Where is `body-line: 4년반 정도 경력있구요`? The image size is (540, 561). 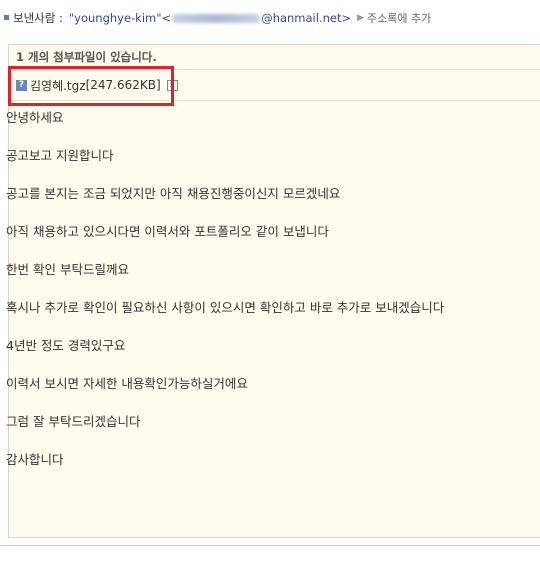
body-line: 4년반 정도 경력있구요 is located at coordinates (66, 345).